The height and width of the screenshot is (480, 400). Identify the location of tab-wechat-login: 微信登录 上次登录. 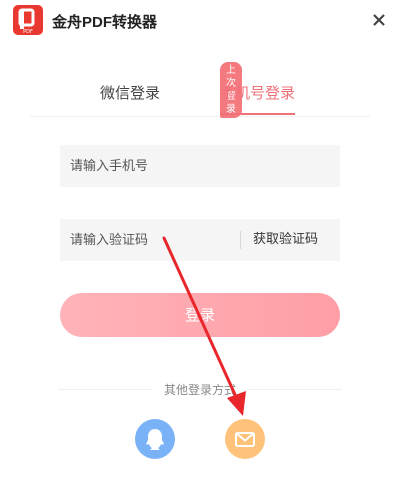
(171, 90).